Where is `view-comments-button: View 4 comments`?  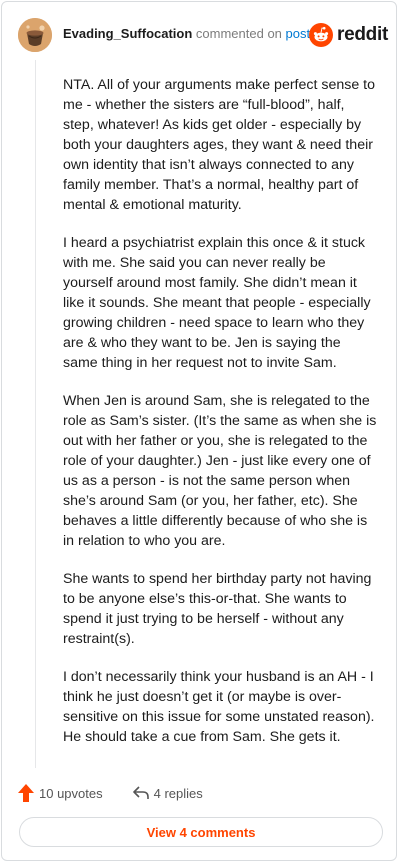 view-comments-button: View 4 comments is located at coordinates (201, 832).